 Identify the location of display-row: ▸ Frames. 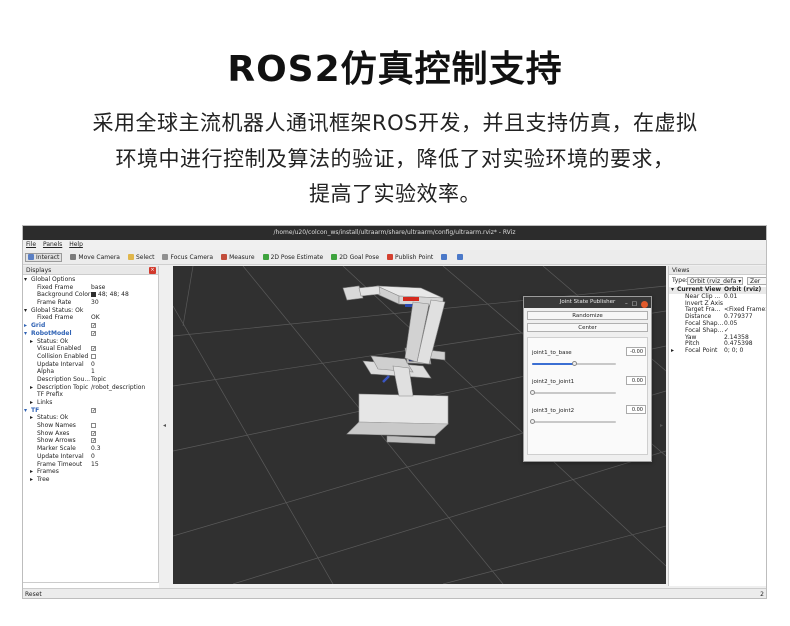
(91, 472).